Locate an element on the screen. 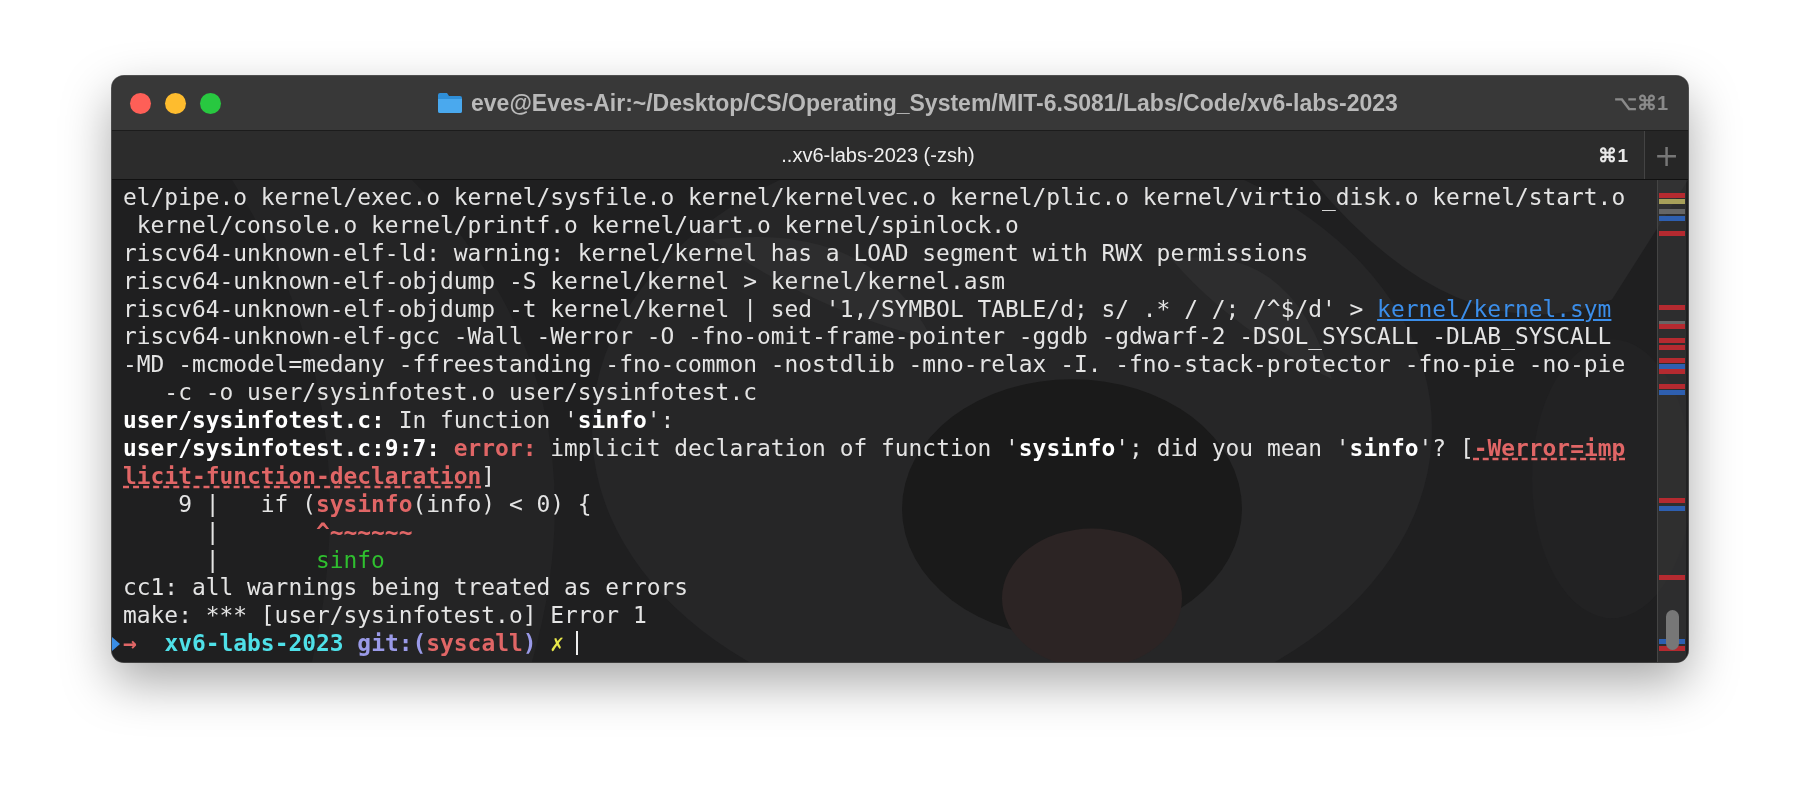 The width and height of the screenshot is (1800, 812). terminal-line: licit-function-declaration] is located at coordinates (310, 476).